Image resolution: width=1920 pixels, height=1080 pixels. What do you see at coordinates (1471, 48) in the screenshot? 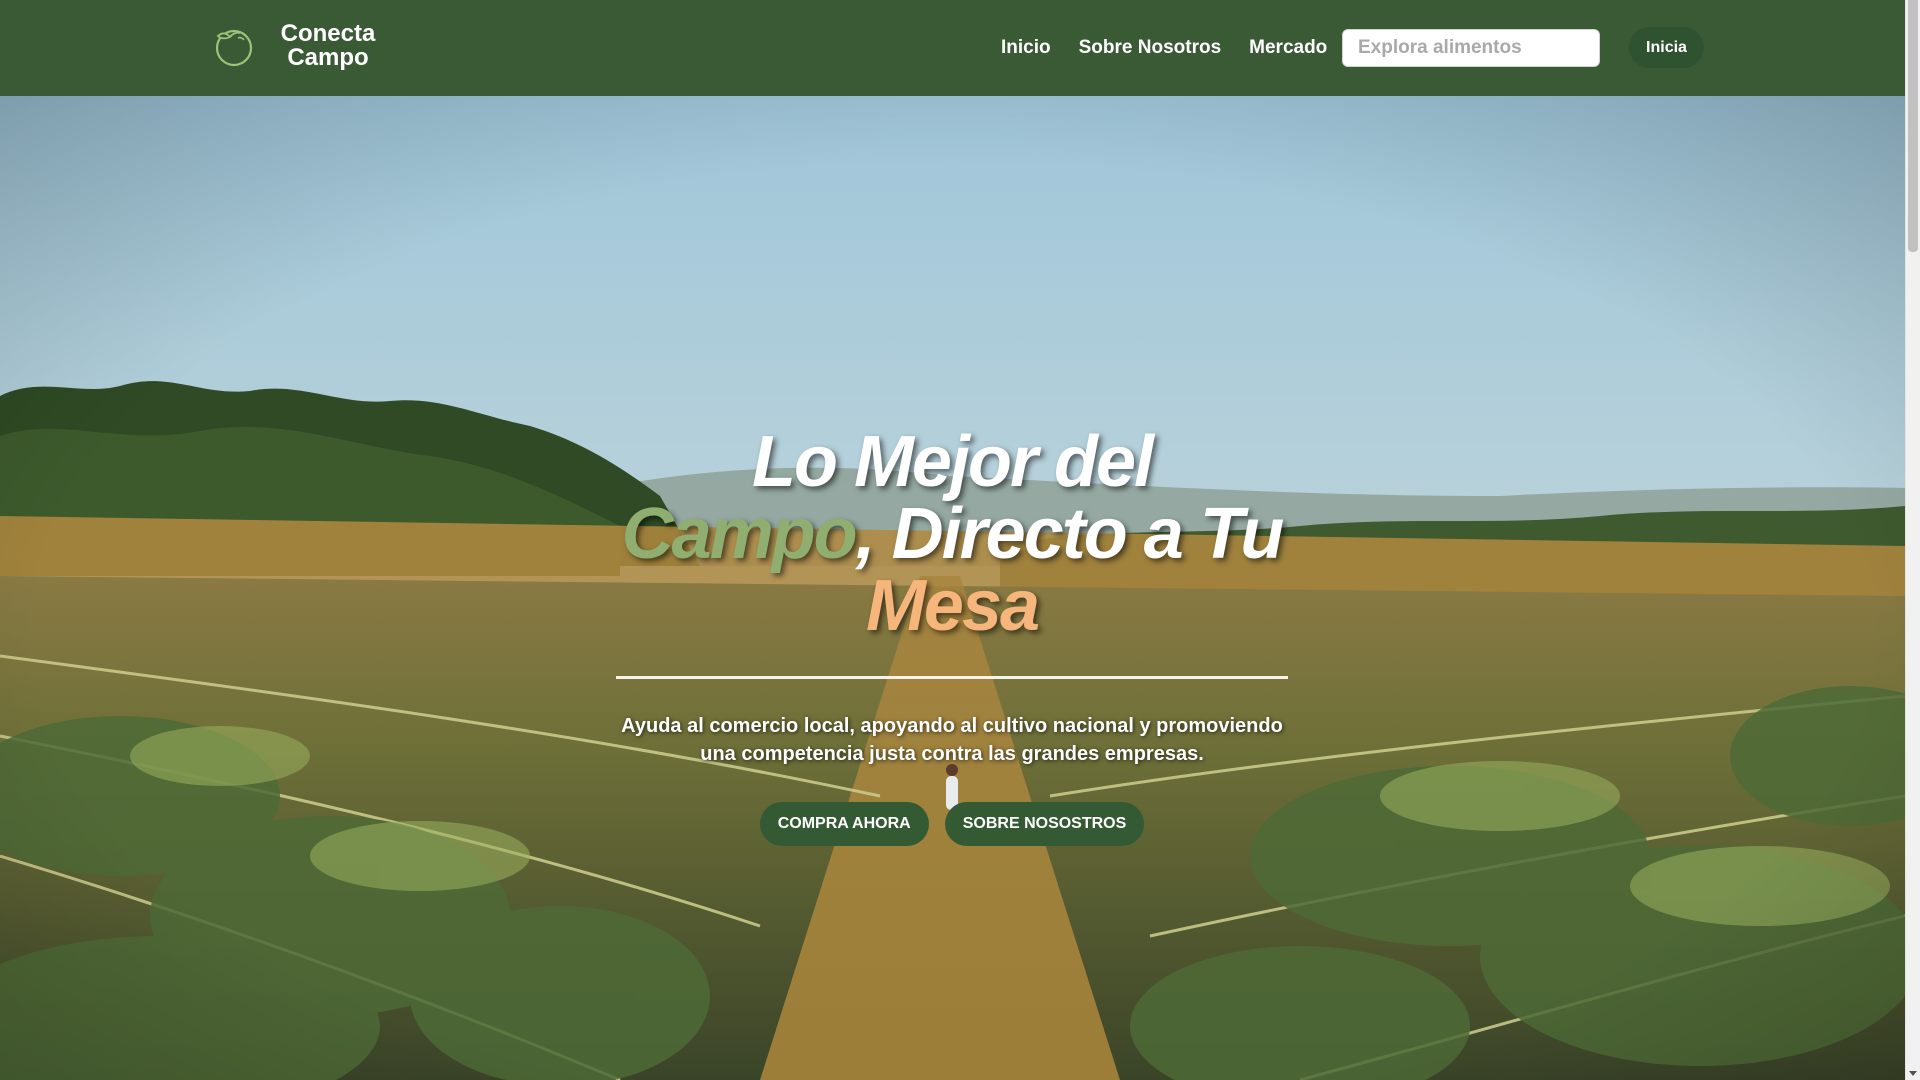
I see `search-input` at bounding box center [1471, 48].